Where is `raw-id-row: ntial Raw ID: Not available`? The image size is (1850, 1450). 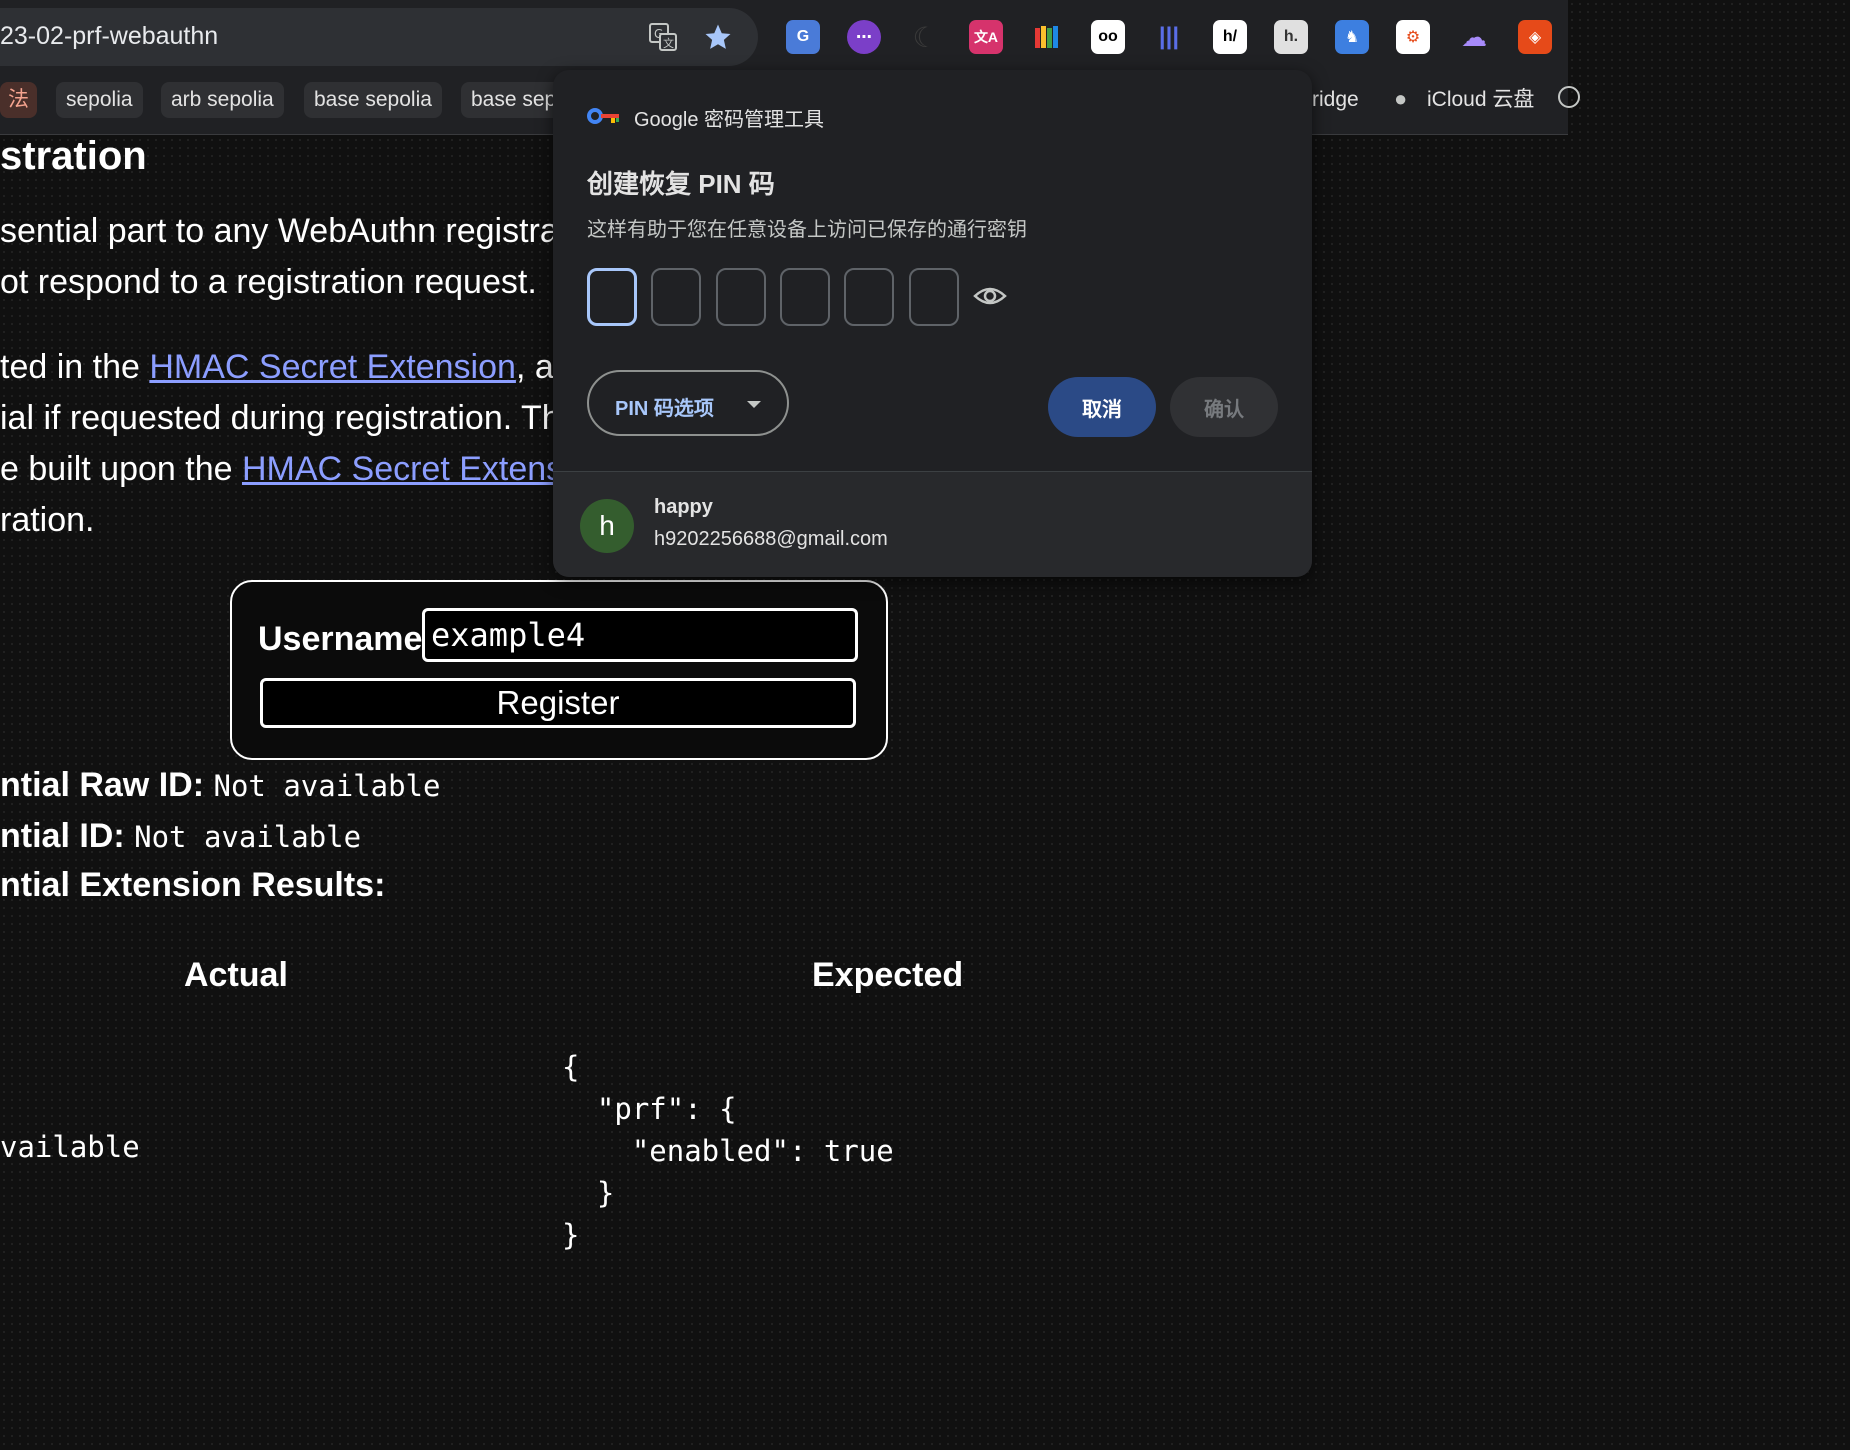
raw-id-row: ntial Raw ID: Not available is located at coordinates (220, 785).